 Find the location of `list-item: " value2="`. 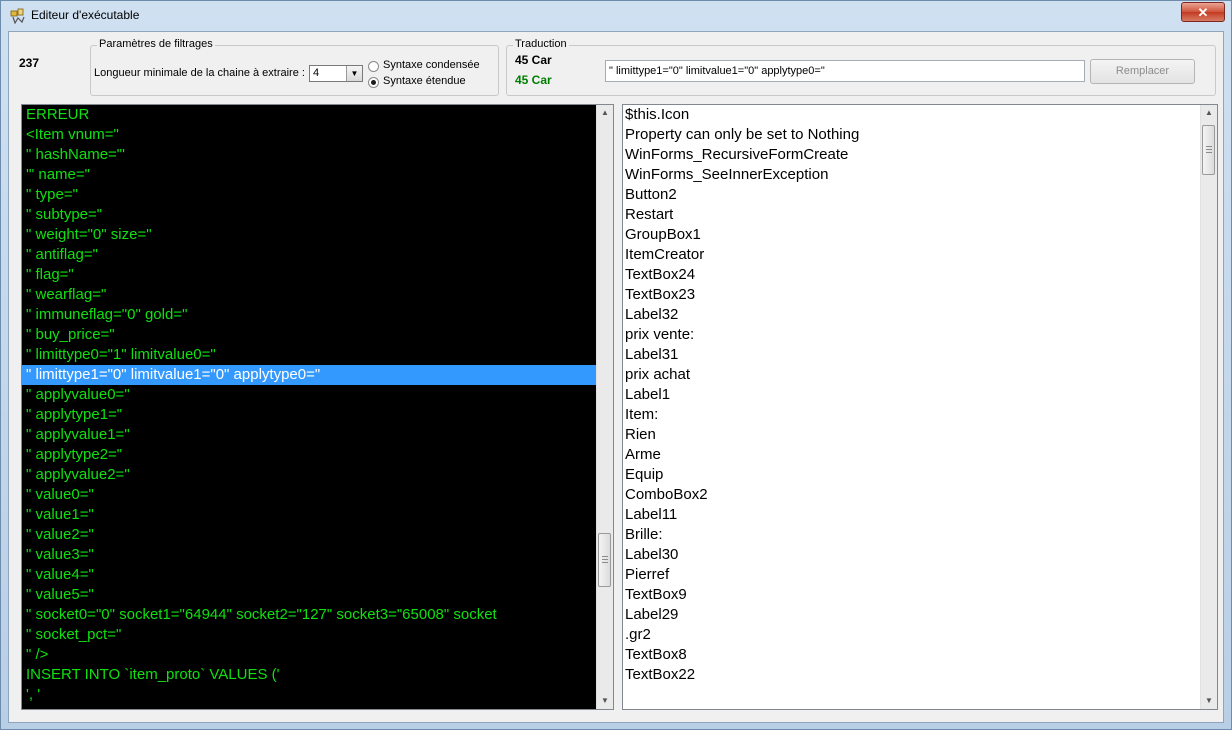

list-item: " value2=" is located at coordinates (309, 535).